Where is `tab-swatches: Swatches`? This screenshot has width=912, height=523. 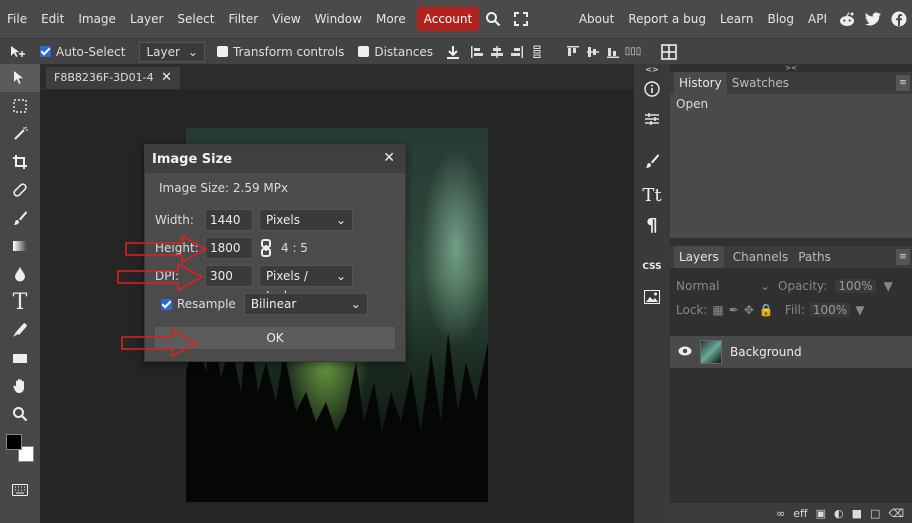 tab-swatches: Swatches is located at coordinates (760, 83).